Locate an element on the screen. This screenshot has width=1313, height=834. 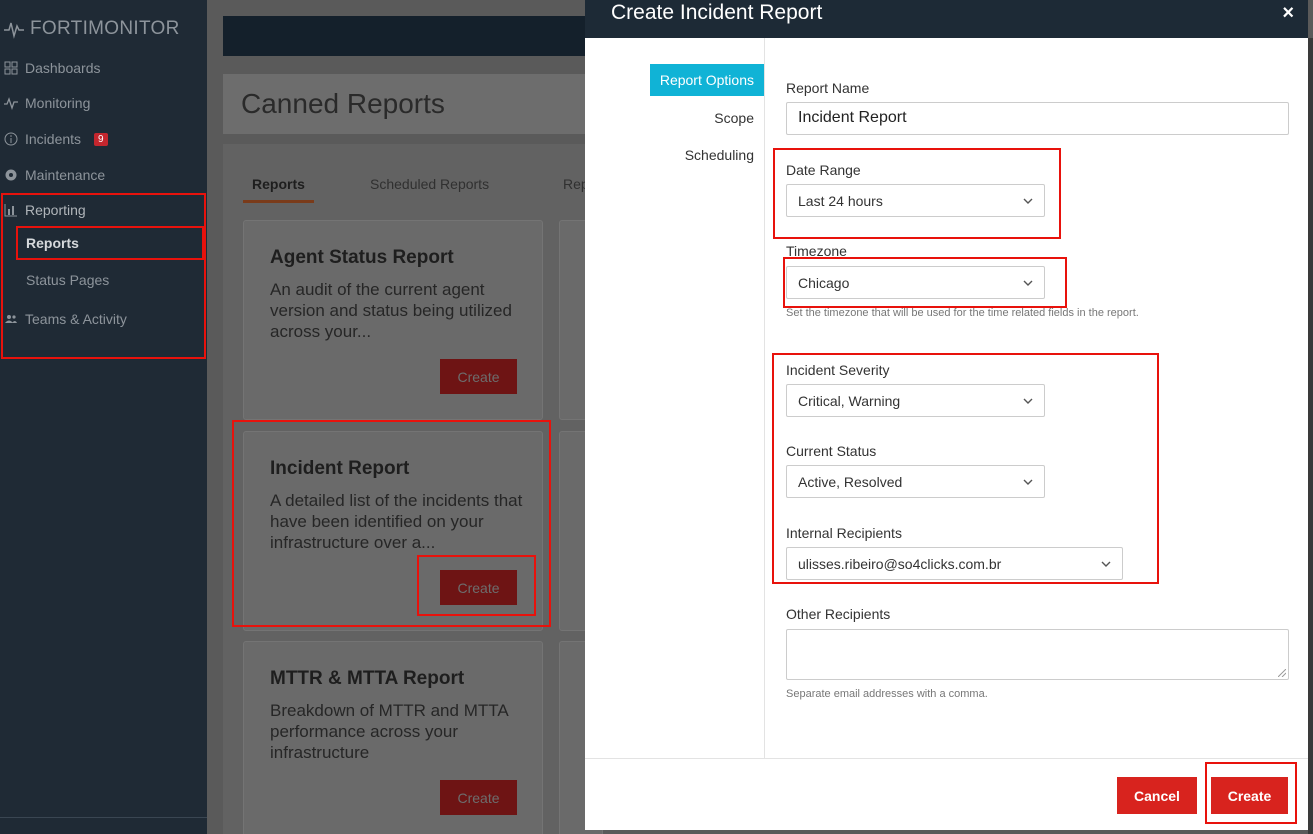
info-circle-icon is located at coordinates (11, 139).